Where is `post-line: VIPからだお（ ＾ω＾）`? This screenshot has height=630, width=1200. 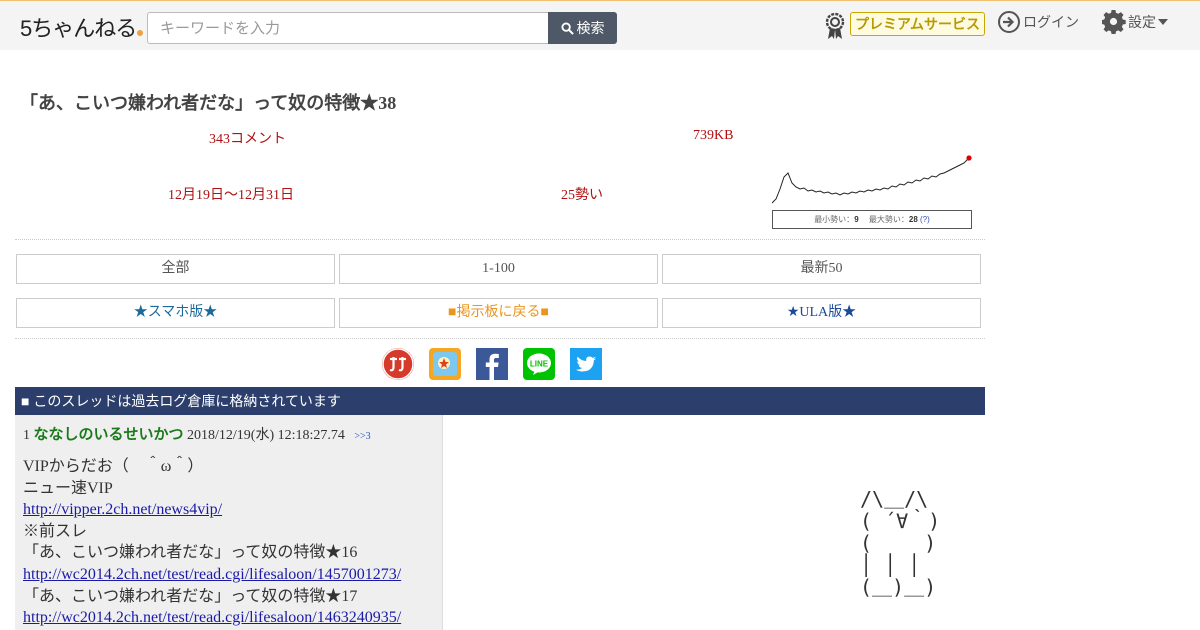
post-line: VIPからだお（ ＾ω＾） is located at coordinates (113, 466).